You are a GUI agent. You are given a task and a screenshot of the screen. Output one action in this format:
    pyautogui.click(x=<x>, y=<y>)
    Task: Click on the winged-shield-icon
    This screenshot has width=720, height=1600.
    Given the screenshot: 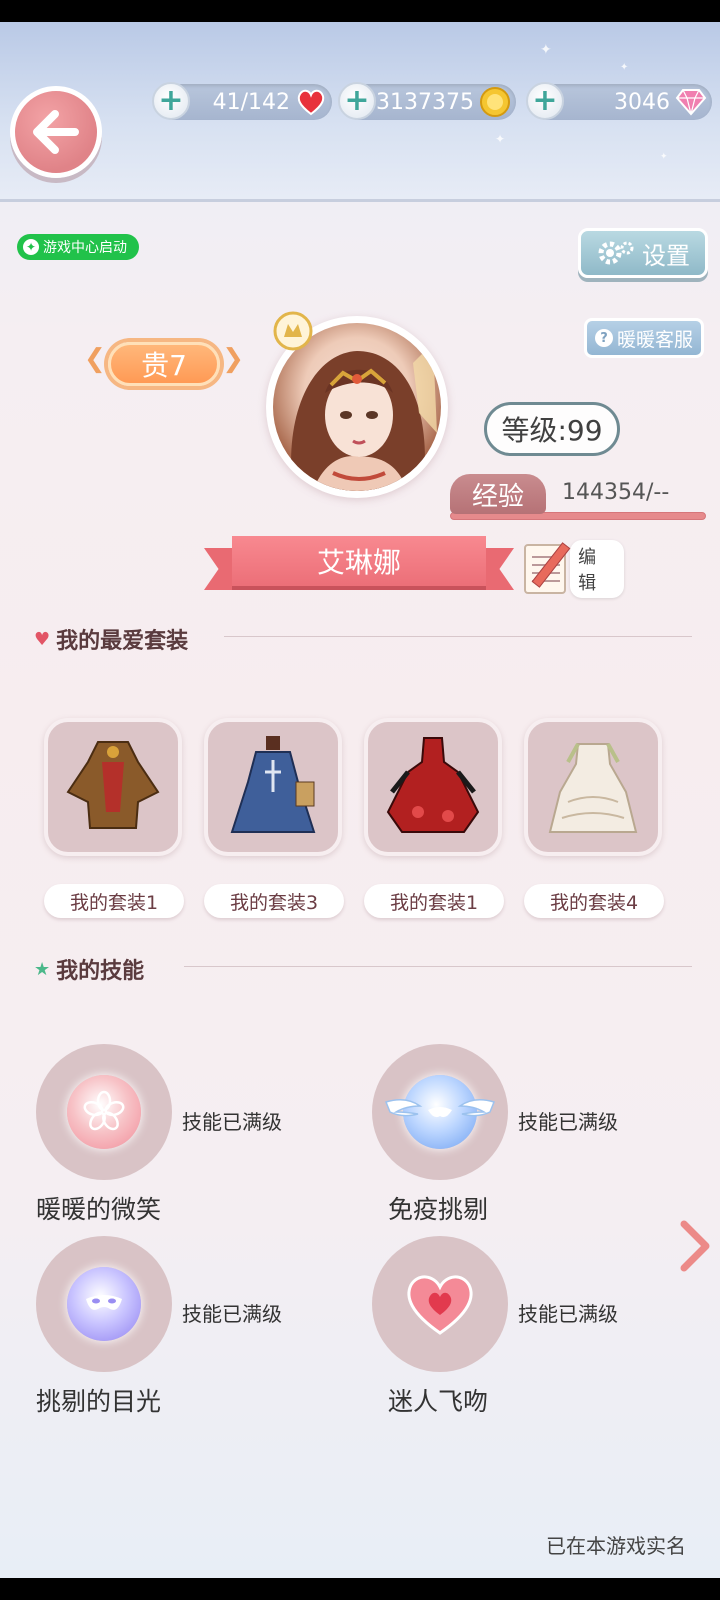 What is the action you would take?
    pyautogui.click(x=440, y=1112)
    